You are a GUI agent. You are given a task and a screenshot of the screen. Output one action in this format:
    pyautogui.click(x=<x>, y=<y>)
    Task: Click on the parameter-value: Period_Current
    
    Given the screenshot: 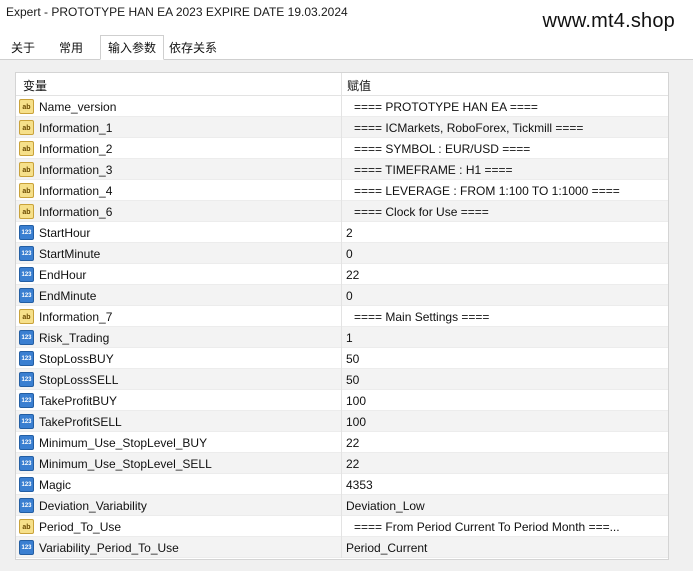 What is the action you would take?
    pyautogui.click(x=505, y=548)
    